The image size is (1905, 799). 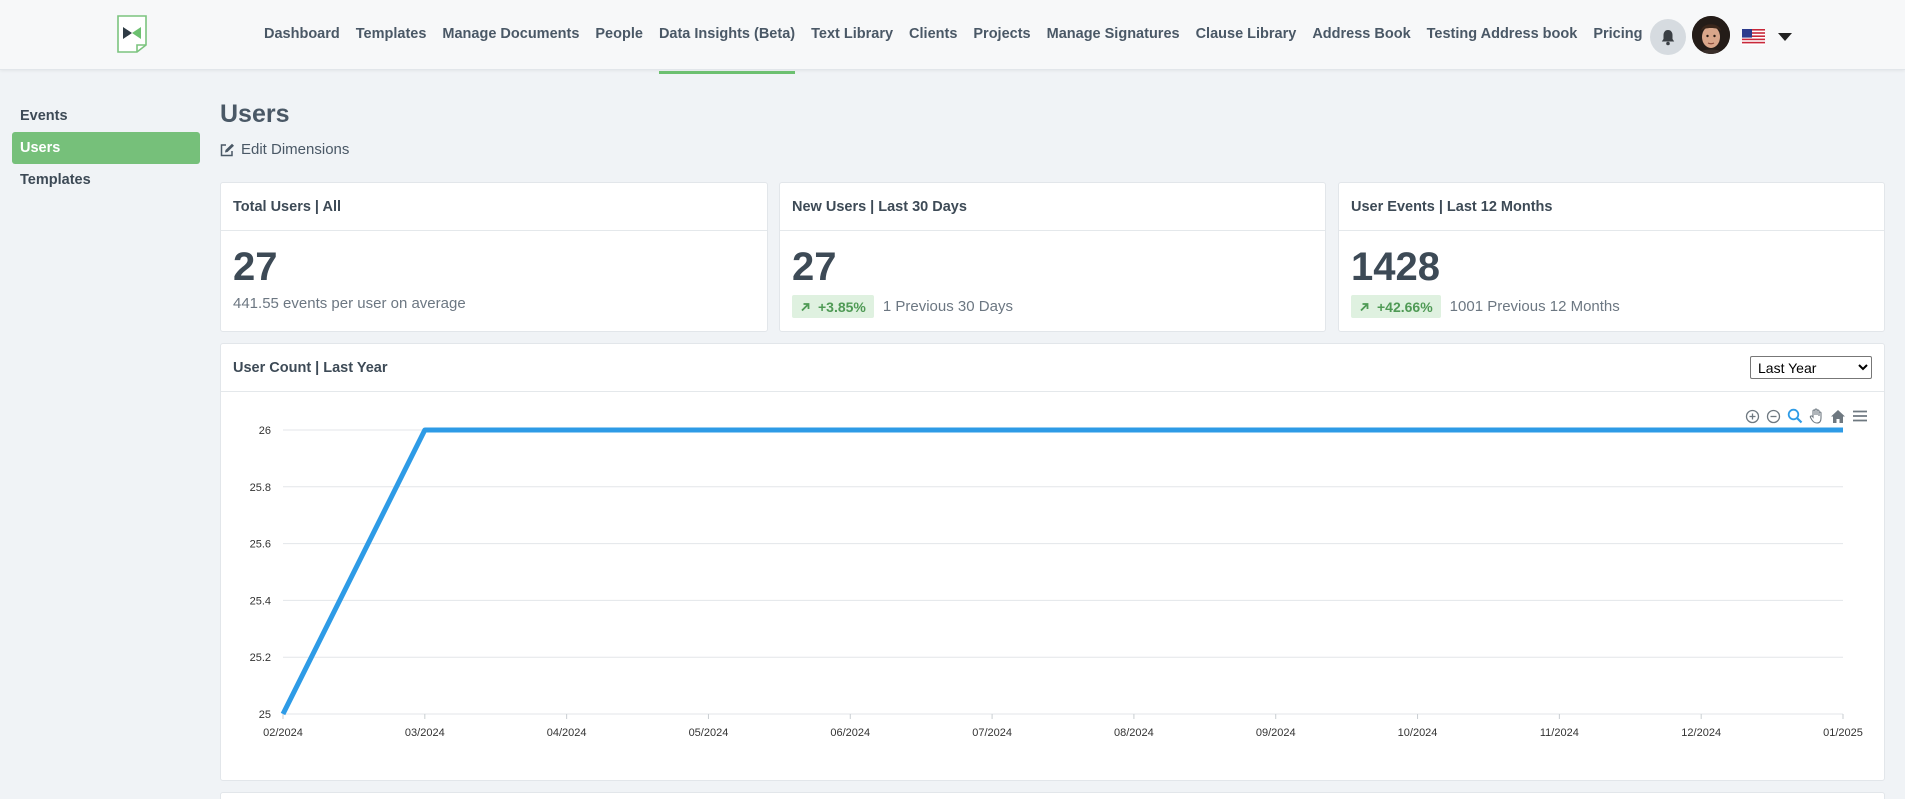 What do you see at coordinates (1668, 37) in the screenshot?
I see `notification-bell-icon` at bounding box center [1668, 37].